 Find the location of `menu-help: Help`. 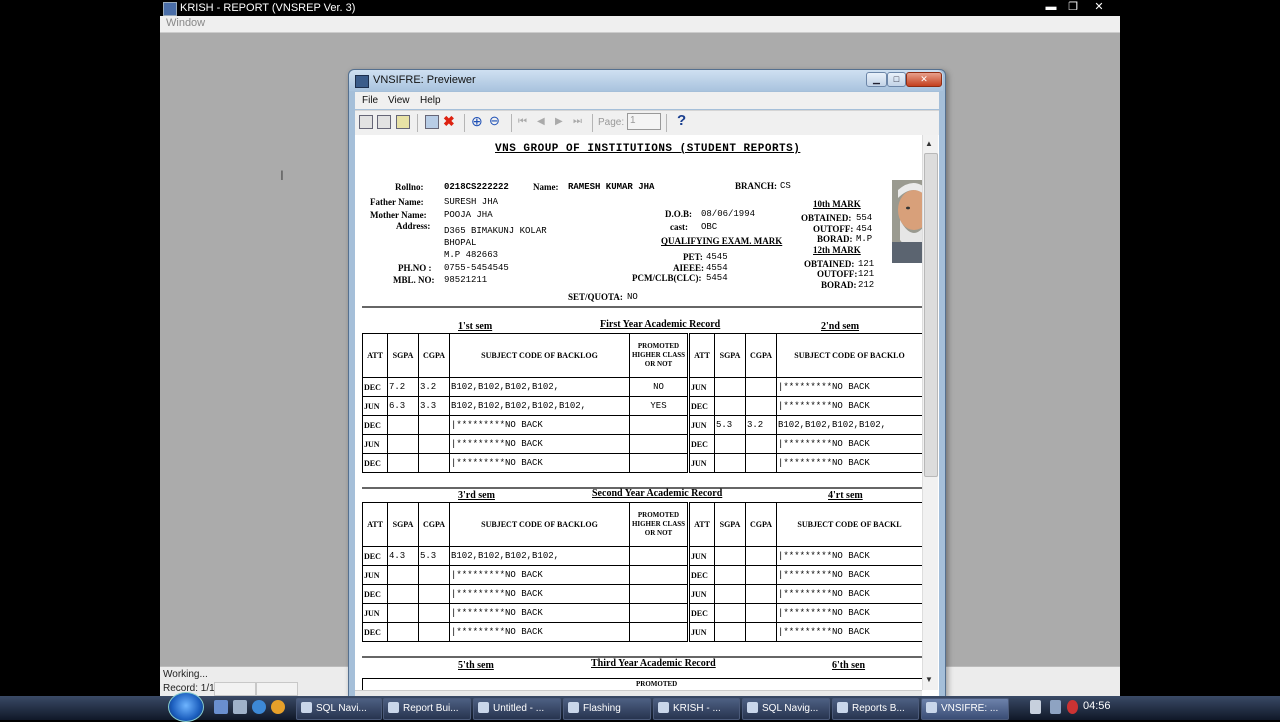

menu-help: Help is located at coordinates (430, 100).